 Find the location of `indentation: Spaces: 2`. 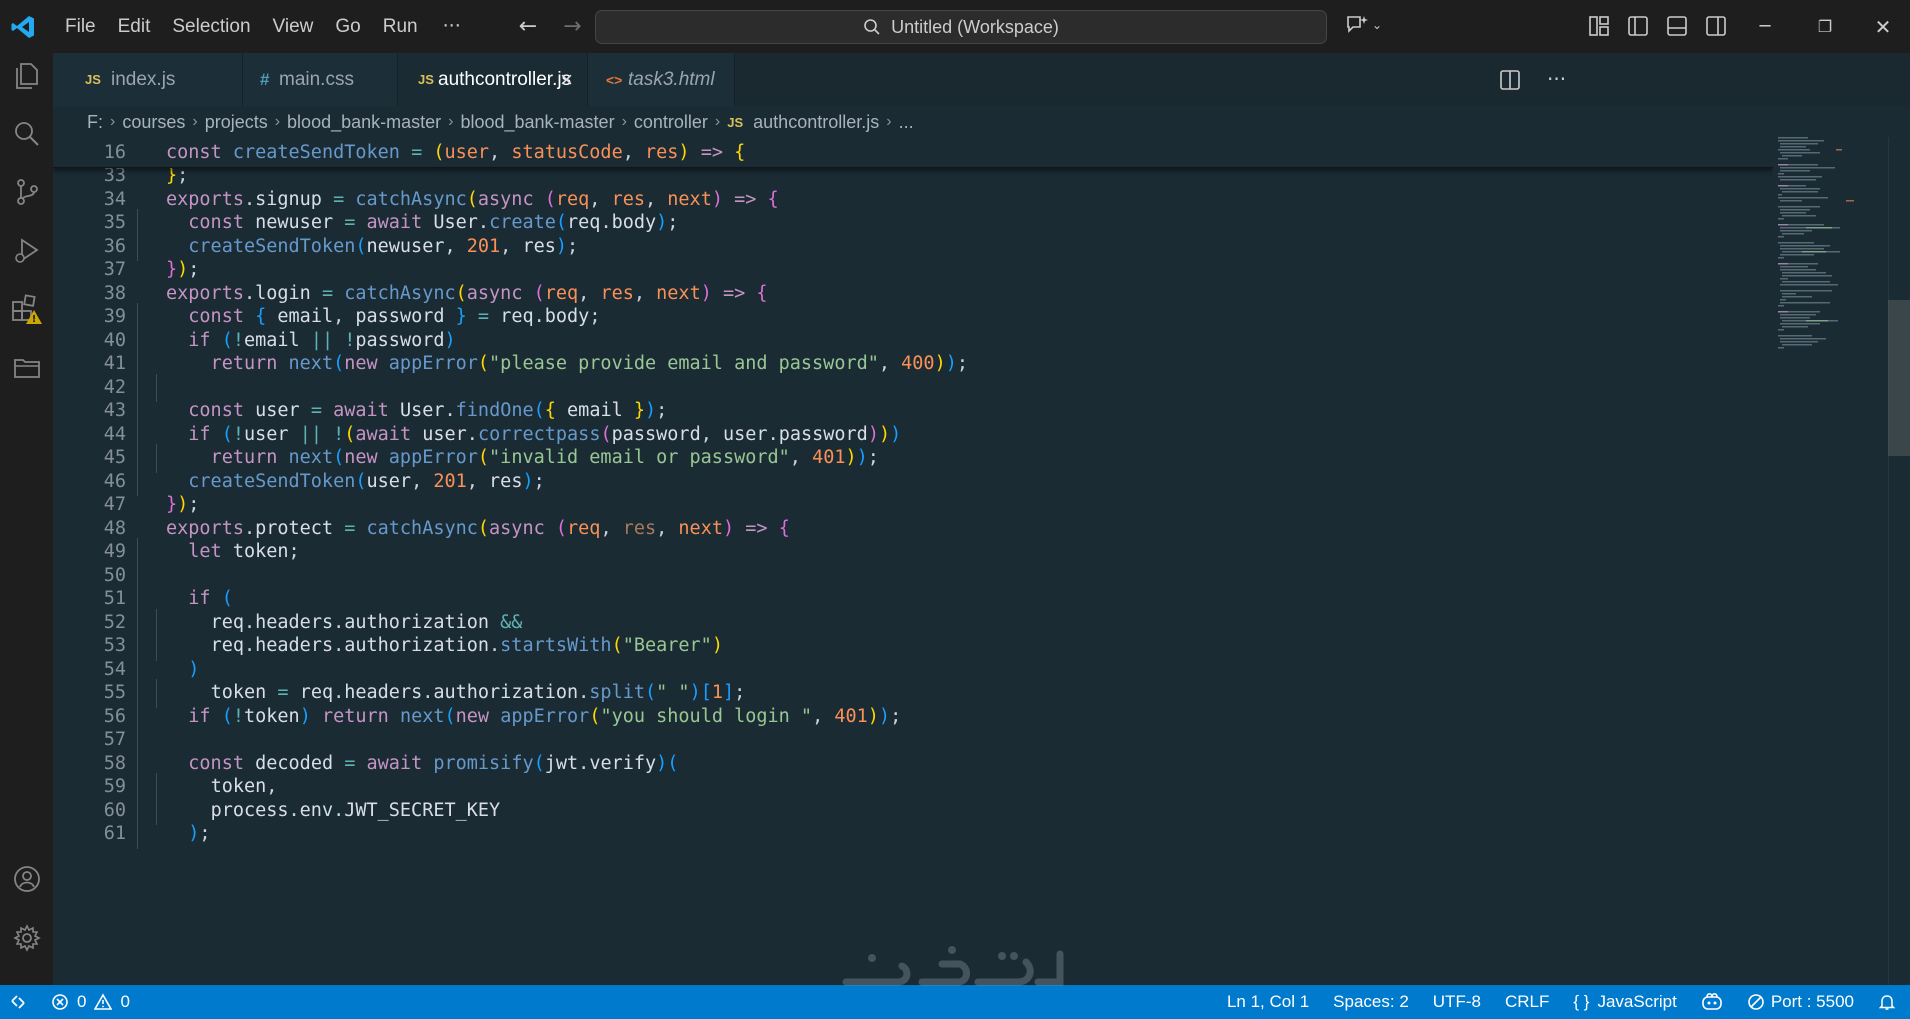

indentation: Spaces: 2 is located at coordinates (1371, 1002).